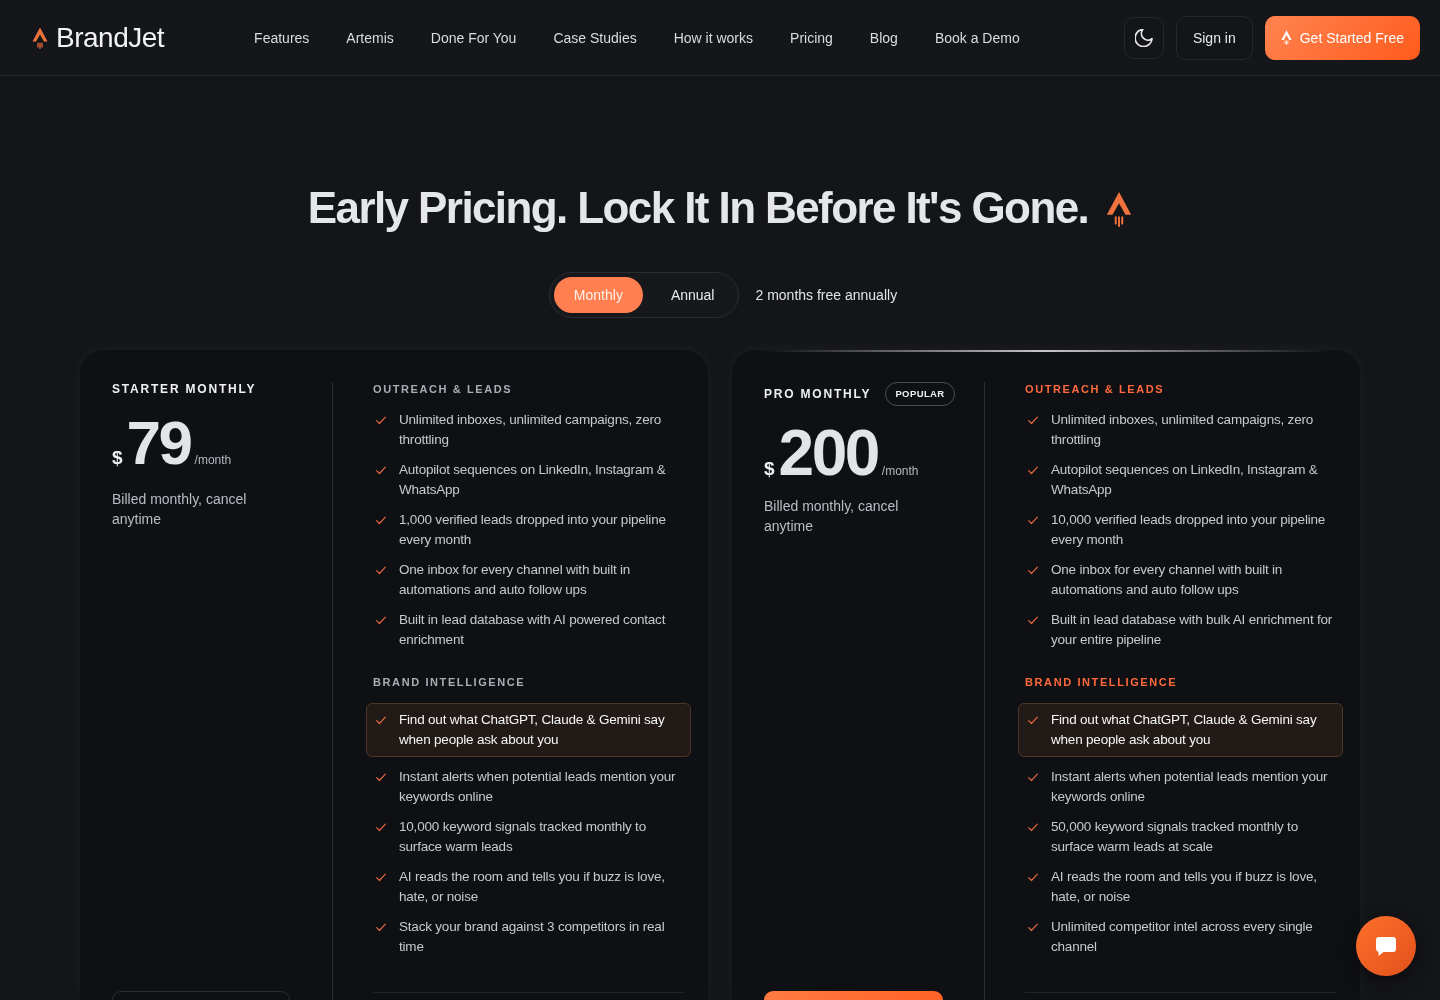 The width and height of the screenshot is (1440, 1000). I want to click on billing-note: 2 months free annually, so click(826, 295).